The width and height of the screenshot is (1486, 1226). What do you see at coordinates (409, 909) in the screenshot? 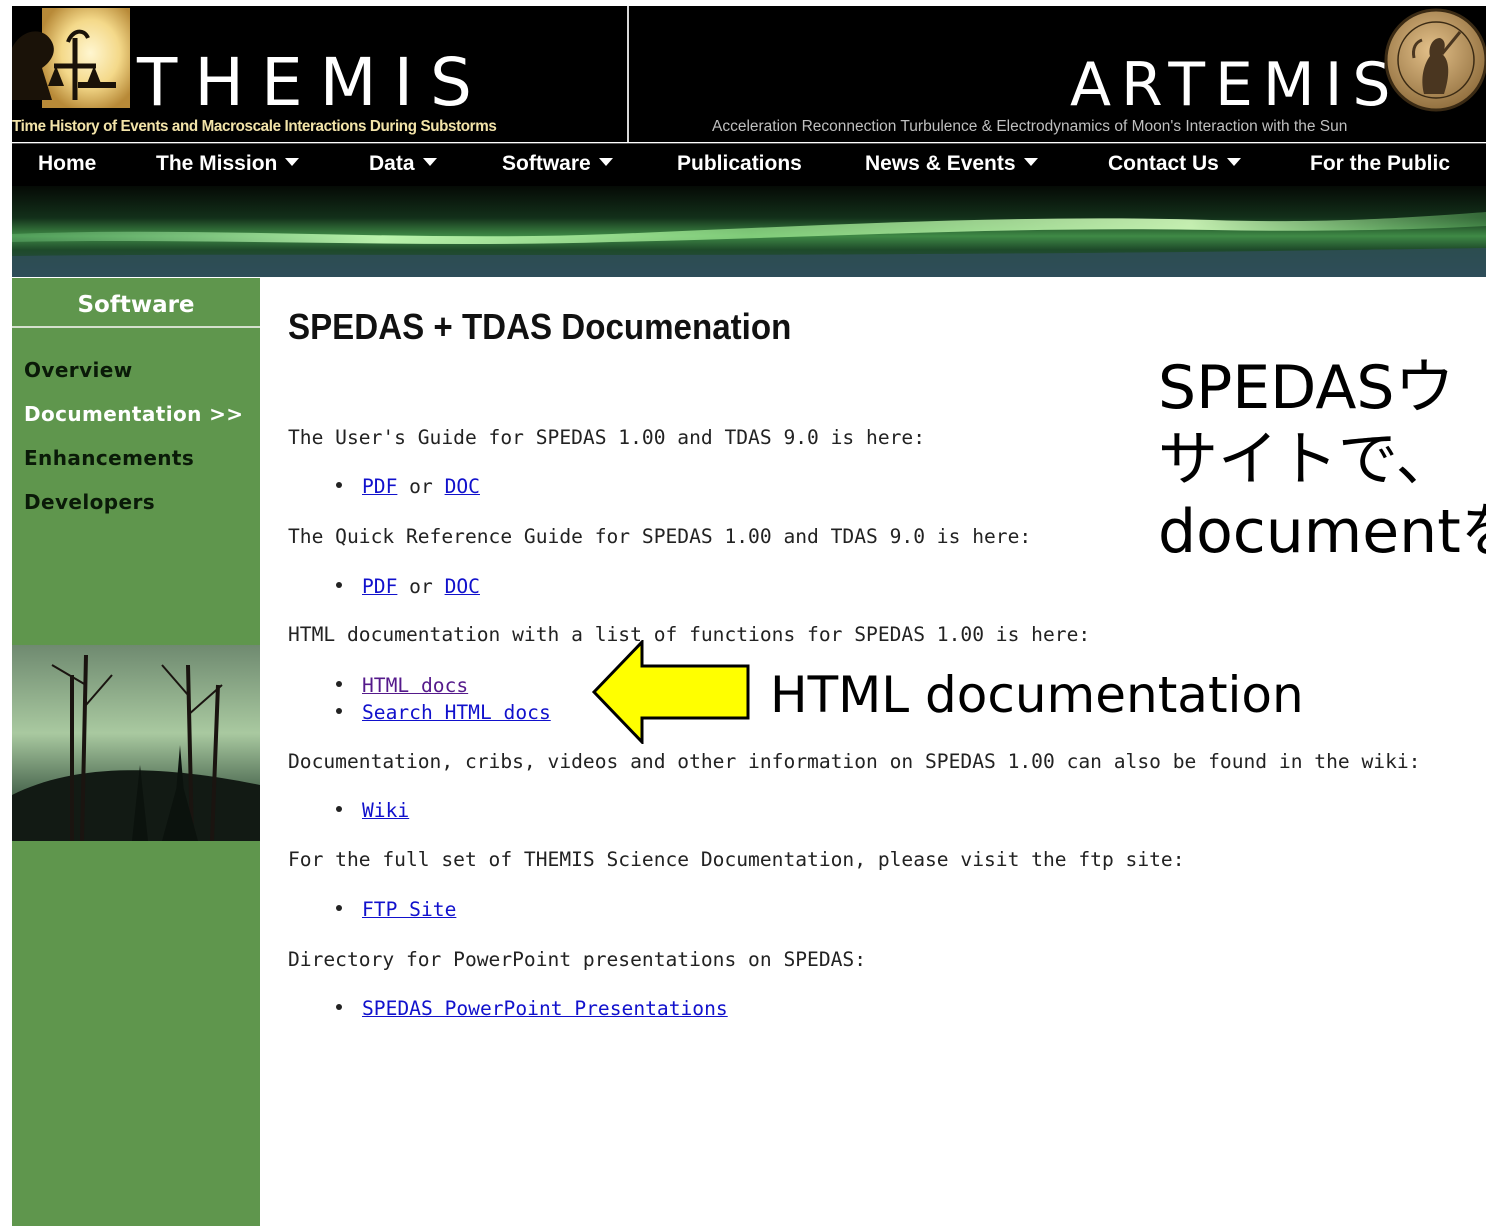
I see `ftp-site-link: FTP Site` at bounding box center [409, 909].